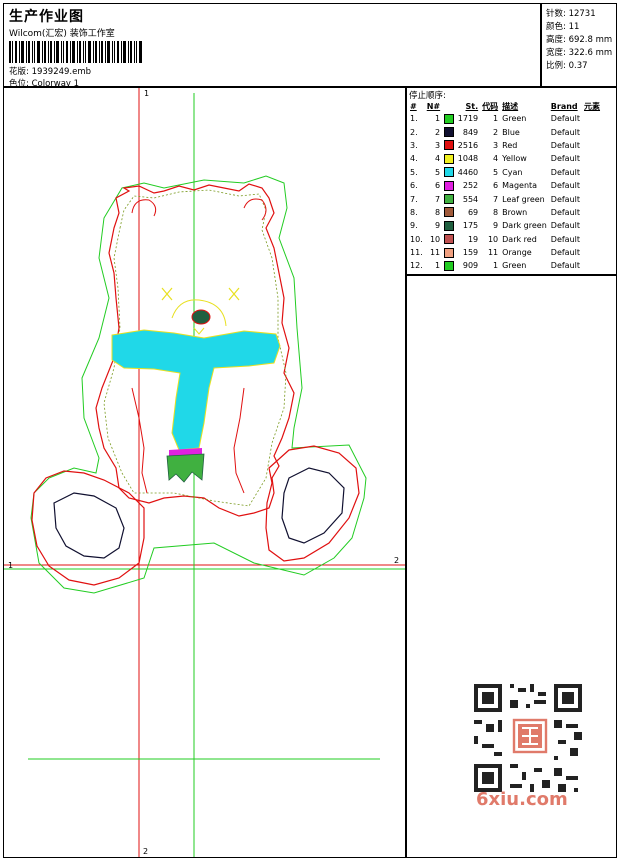 The width and height of the screenshot is (620, 861). I want to click on page-title: 生产作业图, so click(46, 17).